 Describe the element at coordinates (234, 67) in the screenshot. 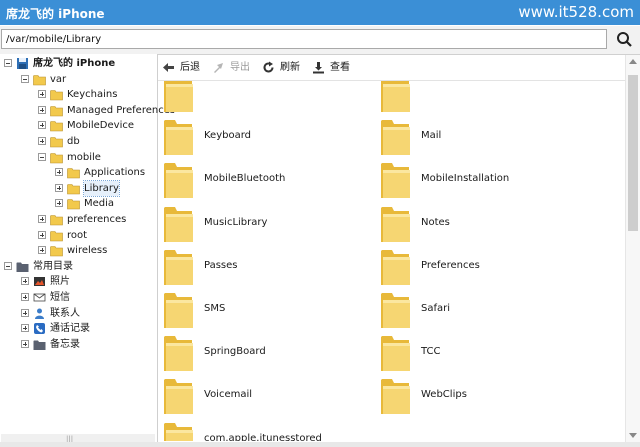

I see `export-button: 导出` at that location.